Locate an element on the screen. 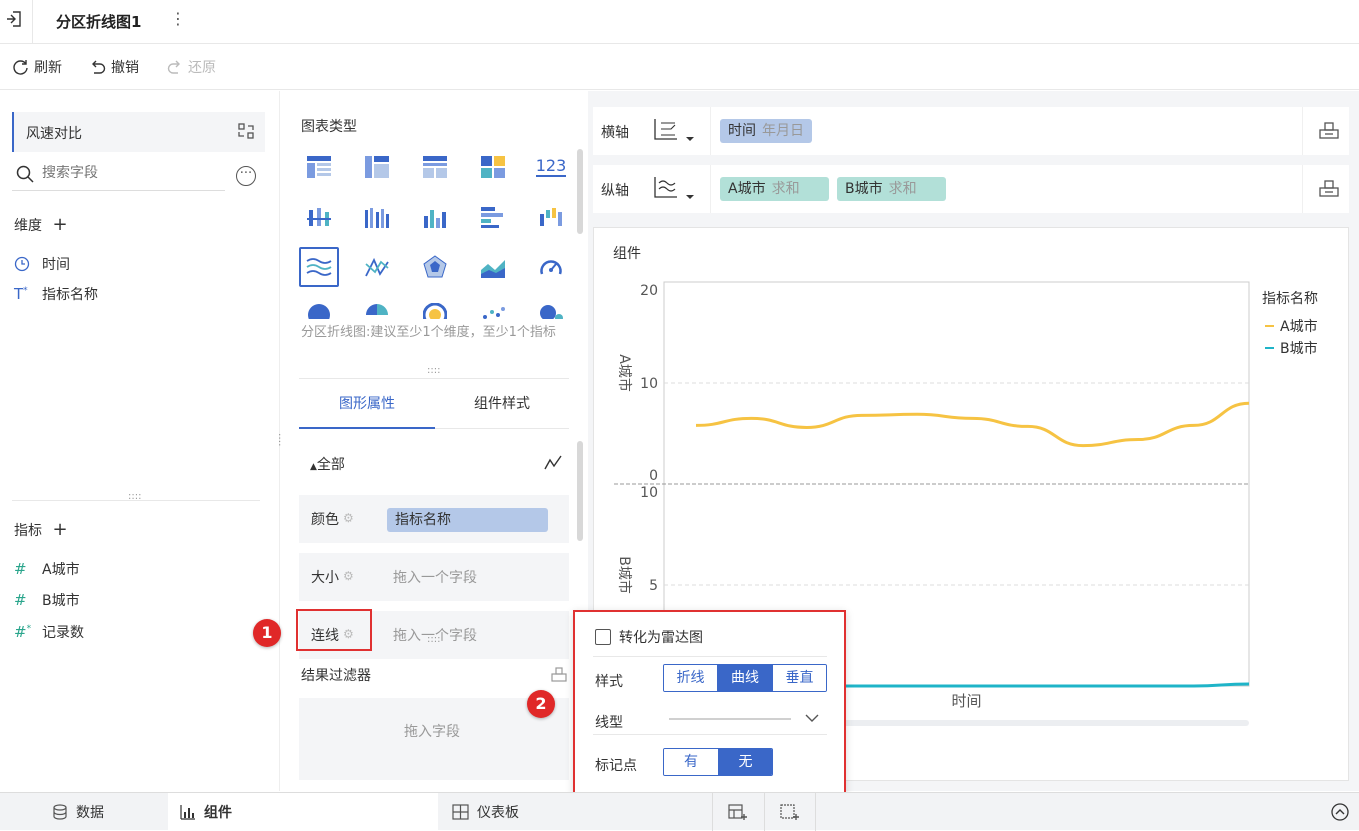 This screenshot has width=1359, height=831. measure-item: # A城市 is located at coordinates (47, 569).